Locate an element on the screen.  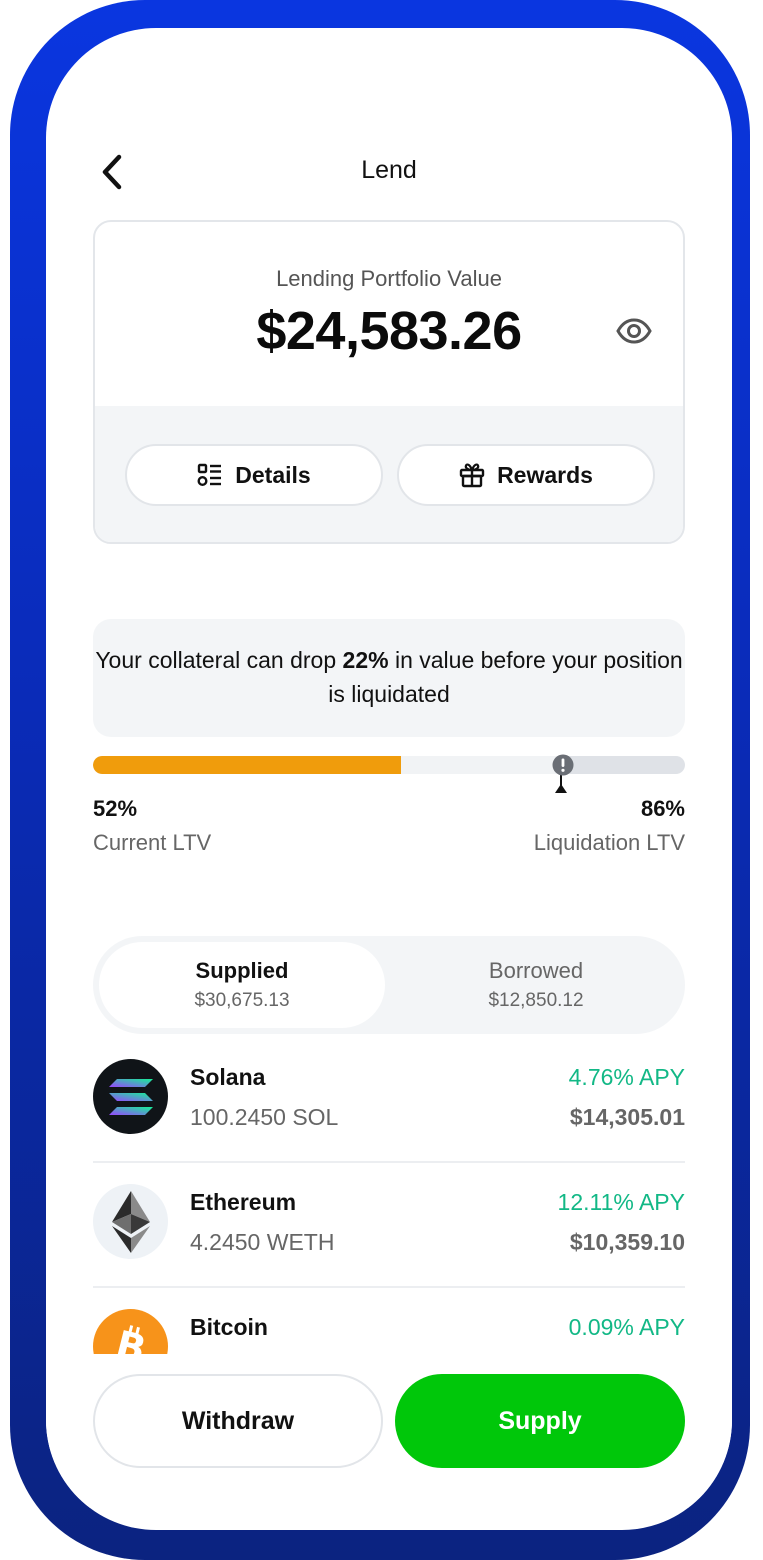
ethereum-icon is located at coordinates (130, 1221).